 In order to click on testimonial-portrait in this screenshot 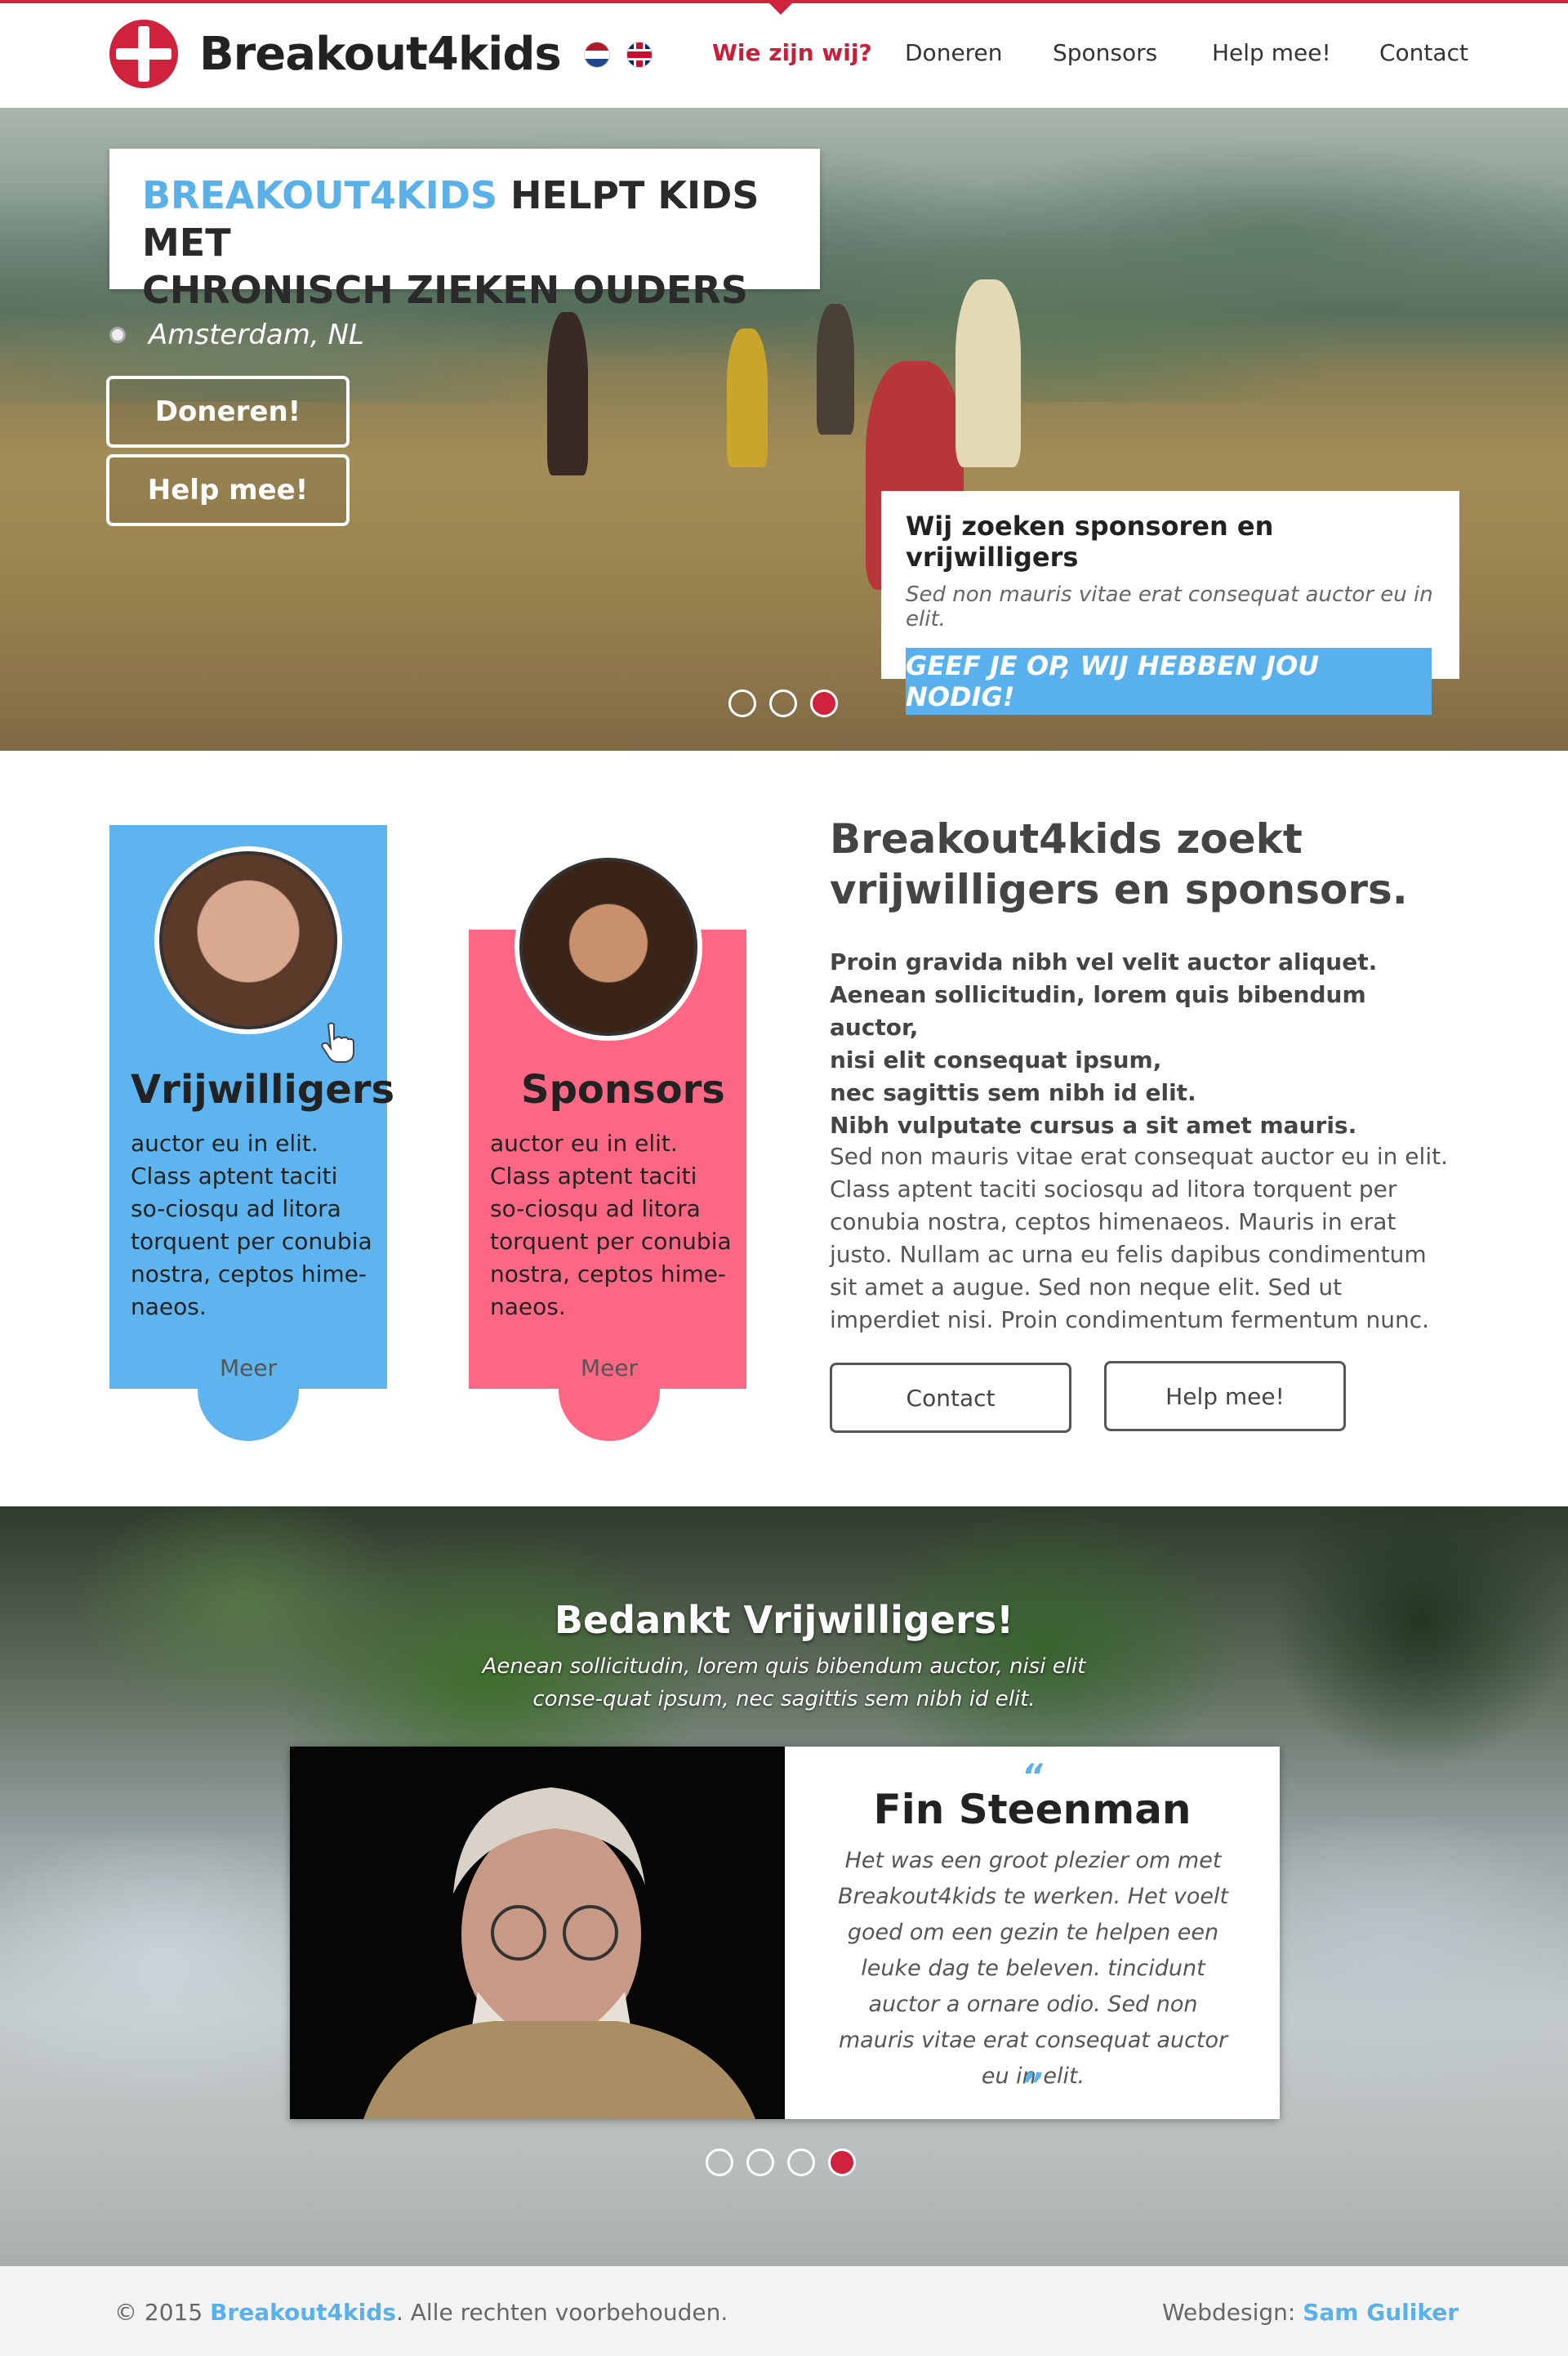, I will do `click(537, 1933)`.